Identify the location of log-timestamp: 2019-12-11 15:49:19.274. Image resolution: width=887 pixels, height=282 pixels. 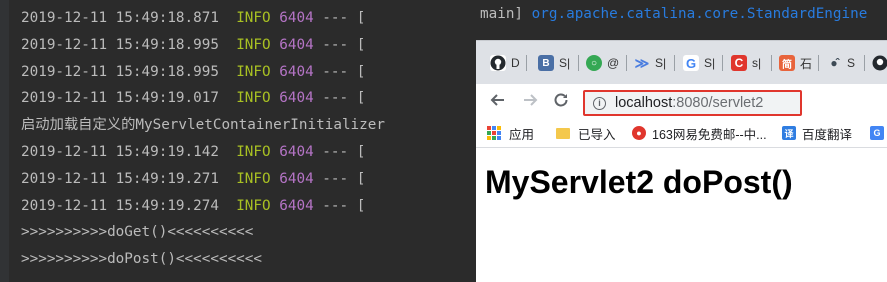
(120, 205).